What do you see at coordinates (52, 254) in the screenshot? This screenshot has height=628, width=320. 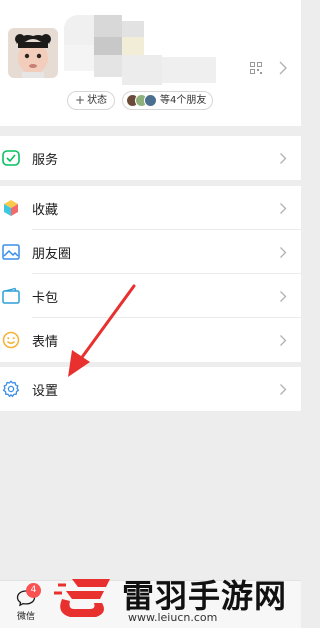 I see `menu-label: 朋友圈` at bounding box center [52, 254].